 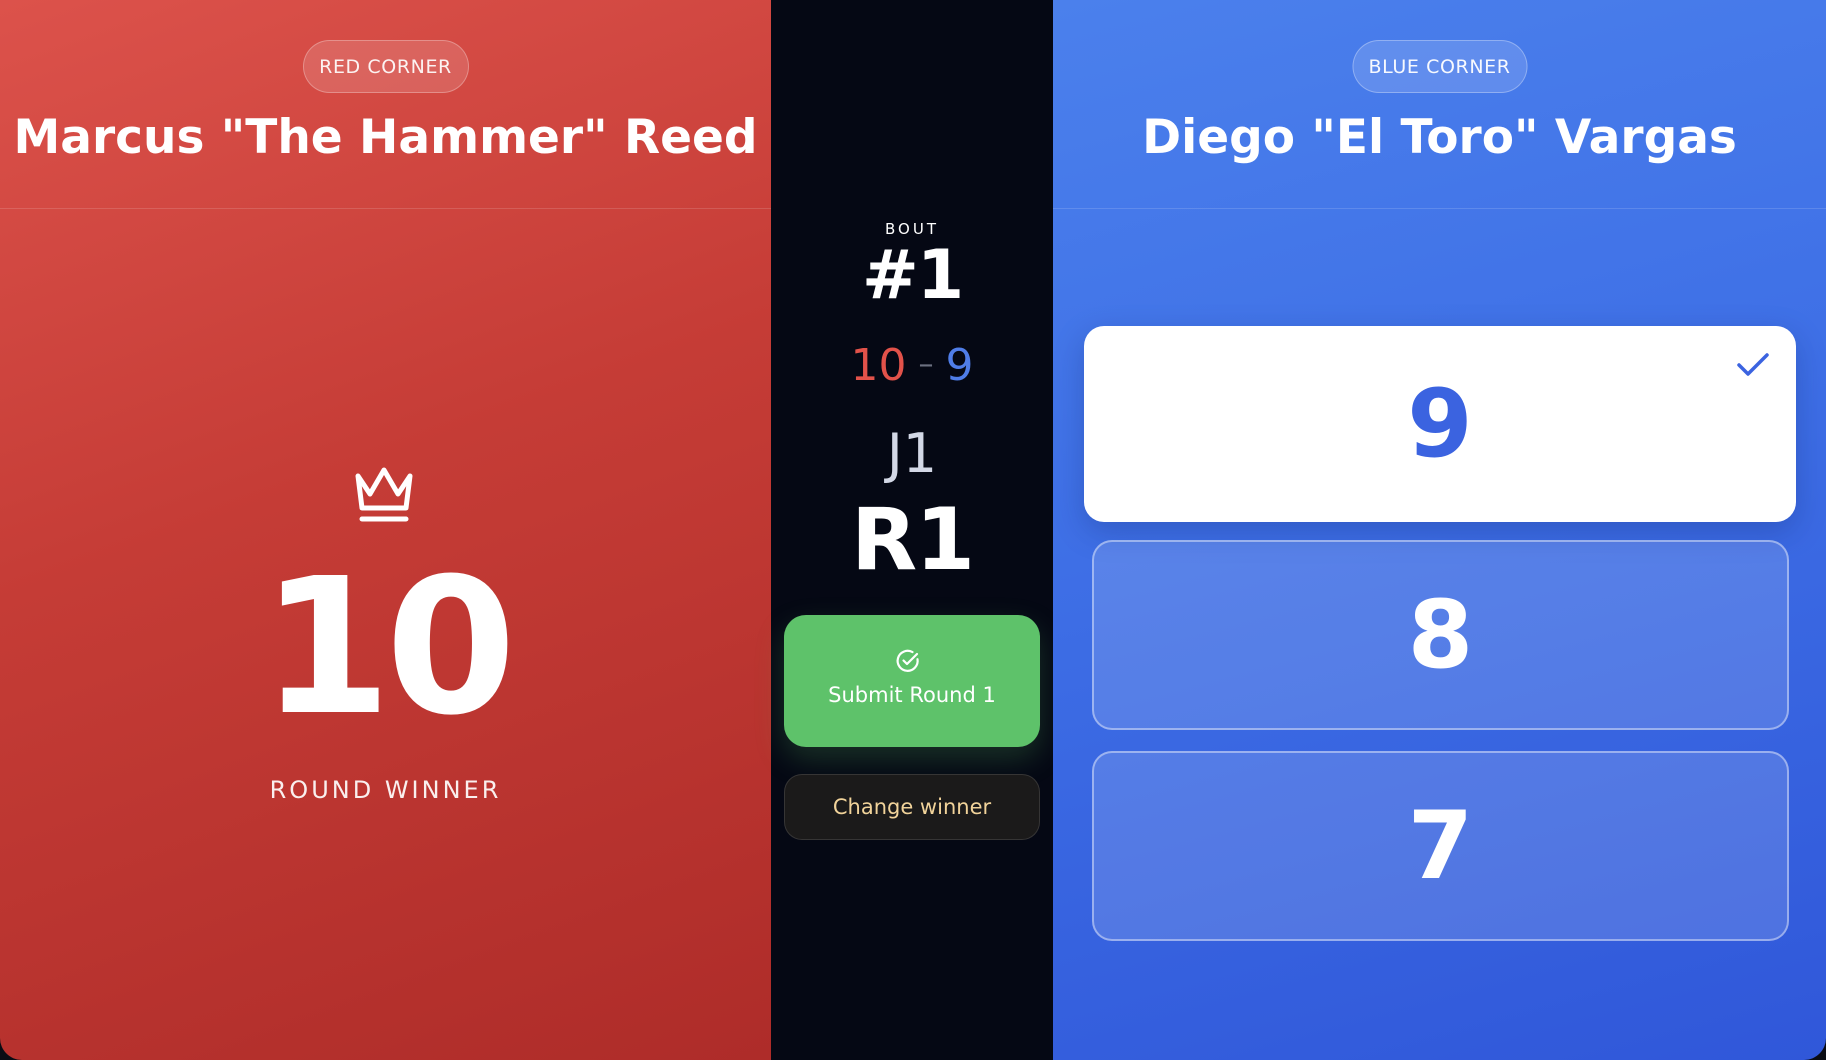 What do you see at coordinates (907, 660) in the screenshot?
I see `check-circle-icon` at bounding box center [907, 660].